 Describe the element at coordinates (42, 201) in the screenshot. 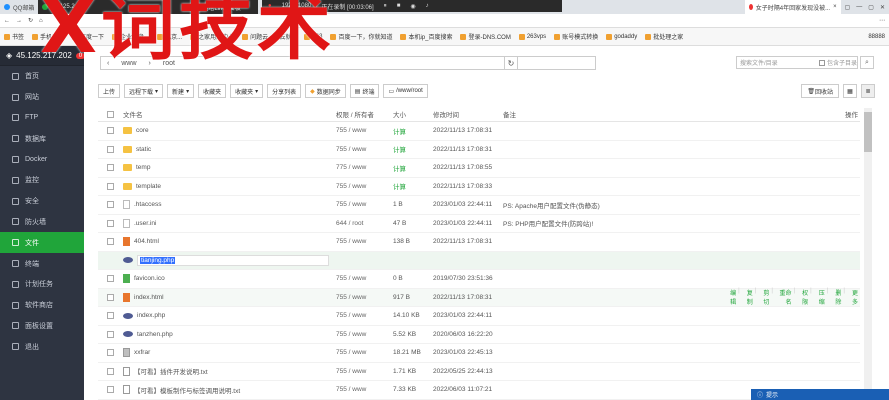

I see `sidebar-item-security: 安全` at that location.